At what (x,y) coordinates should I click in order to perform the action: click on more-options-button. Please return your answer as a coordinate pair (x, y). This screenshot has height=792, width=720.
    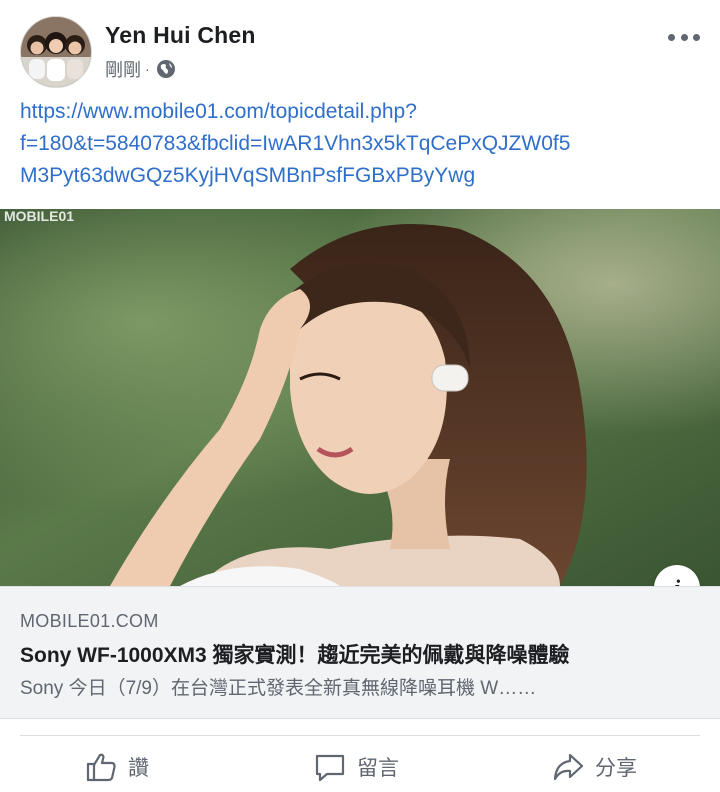
    Looking at the image, I should click on (684, 37).